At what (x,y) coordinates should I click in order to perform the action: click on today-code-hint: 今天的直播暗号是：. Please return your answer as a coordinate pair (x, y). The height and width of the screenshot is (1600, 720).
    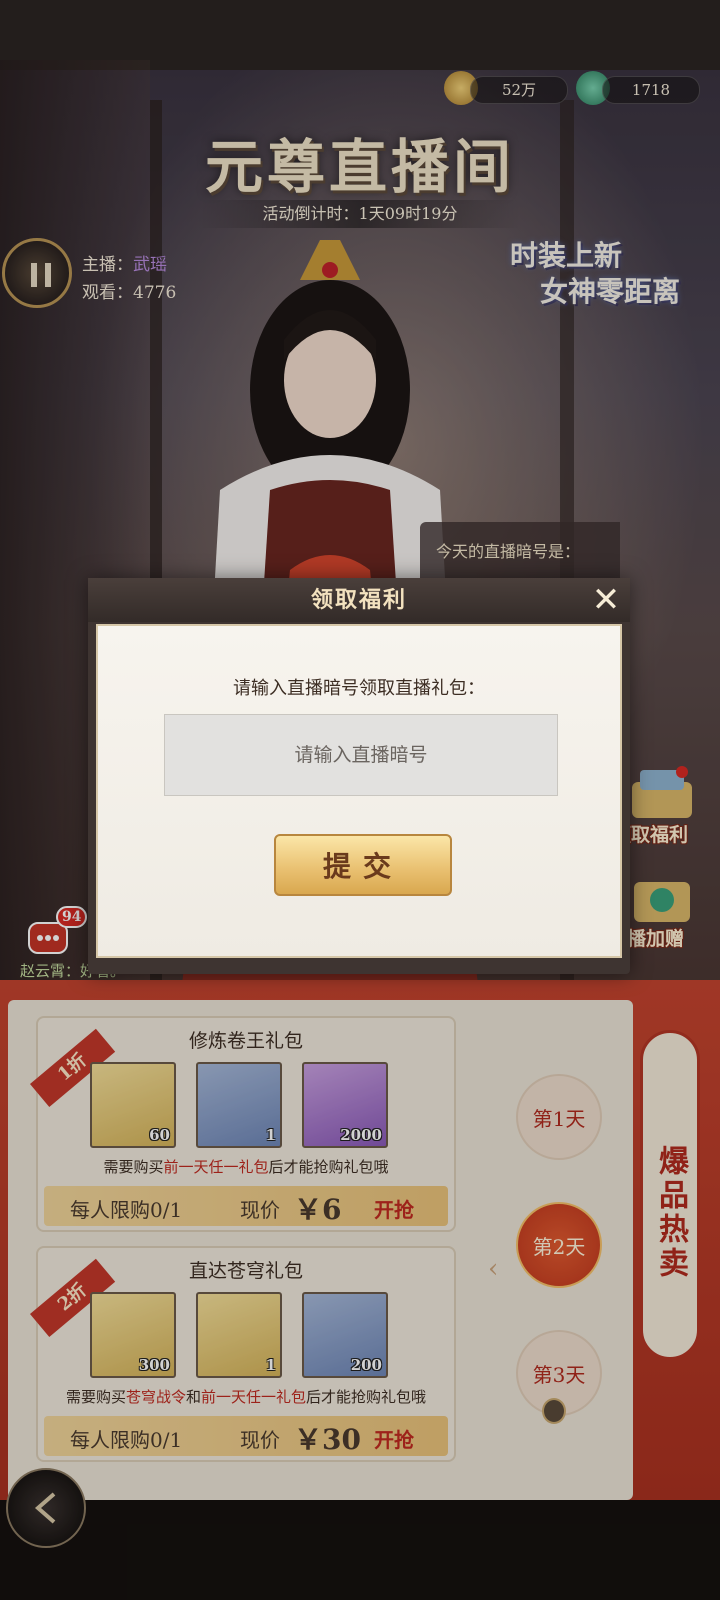
    Looking at the image, I should click on (520, 554).